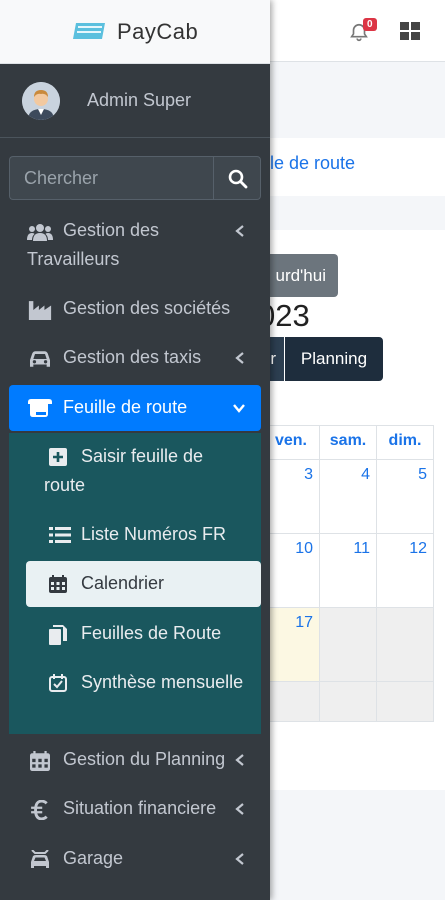  Describe the element at coordinates (39, 810) in the screenshot. I see `euro-icon` at that location.